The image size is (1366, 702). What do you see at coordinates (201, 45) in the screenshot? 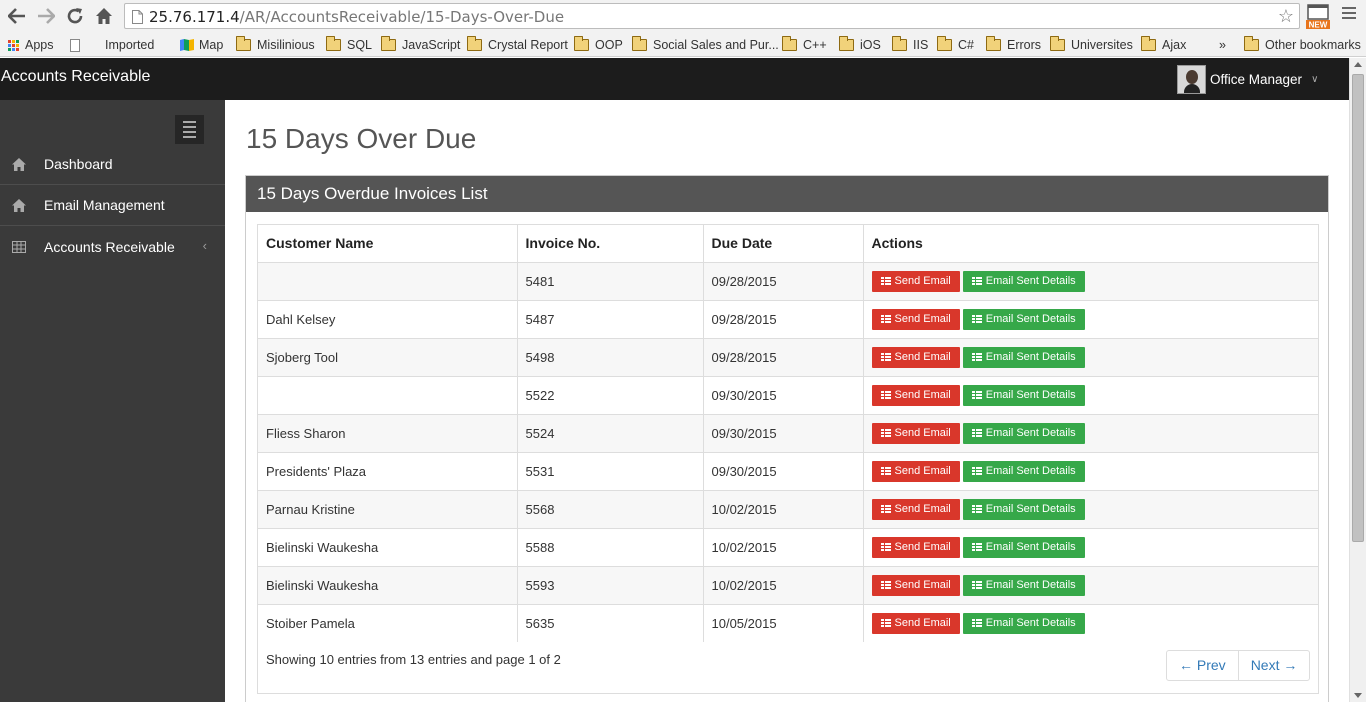
I see `bookmark-map: Map` at bounding box center [201, 45].